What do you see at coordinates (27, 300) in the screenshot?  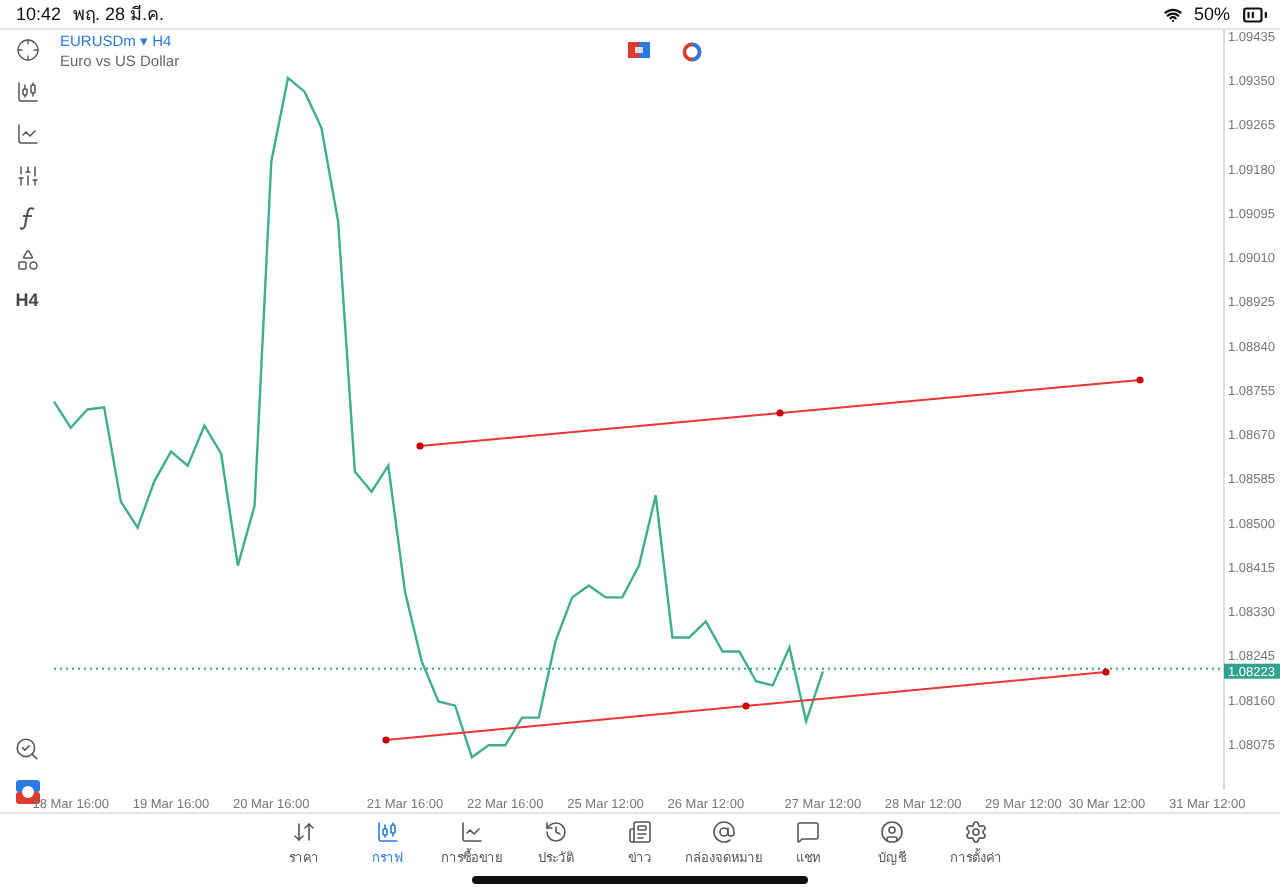 I see `timeframe-button: H4` at bounding box center [27, 300].